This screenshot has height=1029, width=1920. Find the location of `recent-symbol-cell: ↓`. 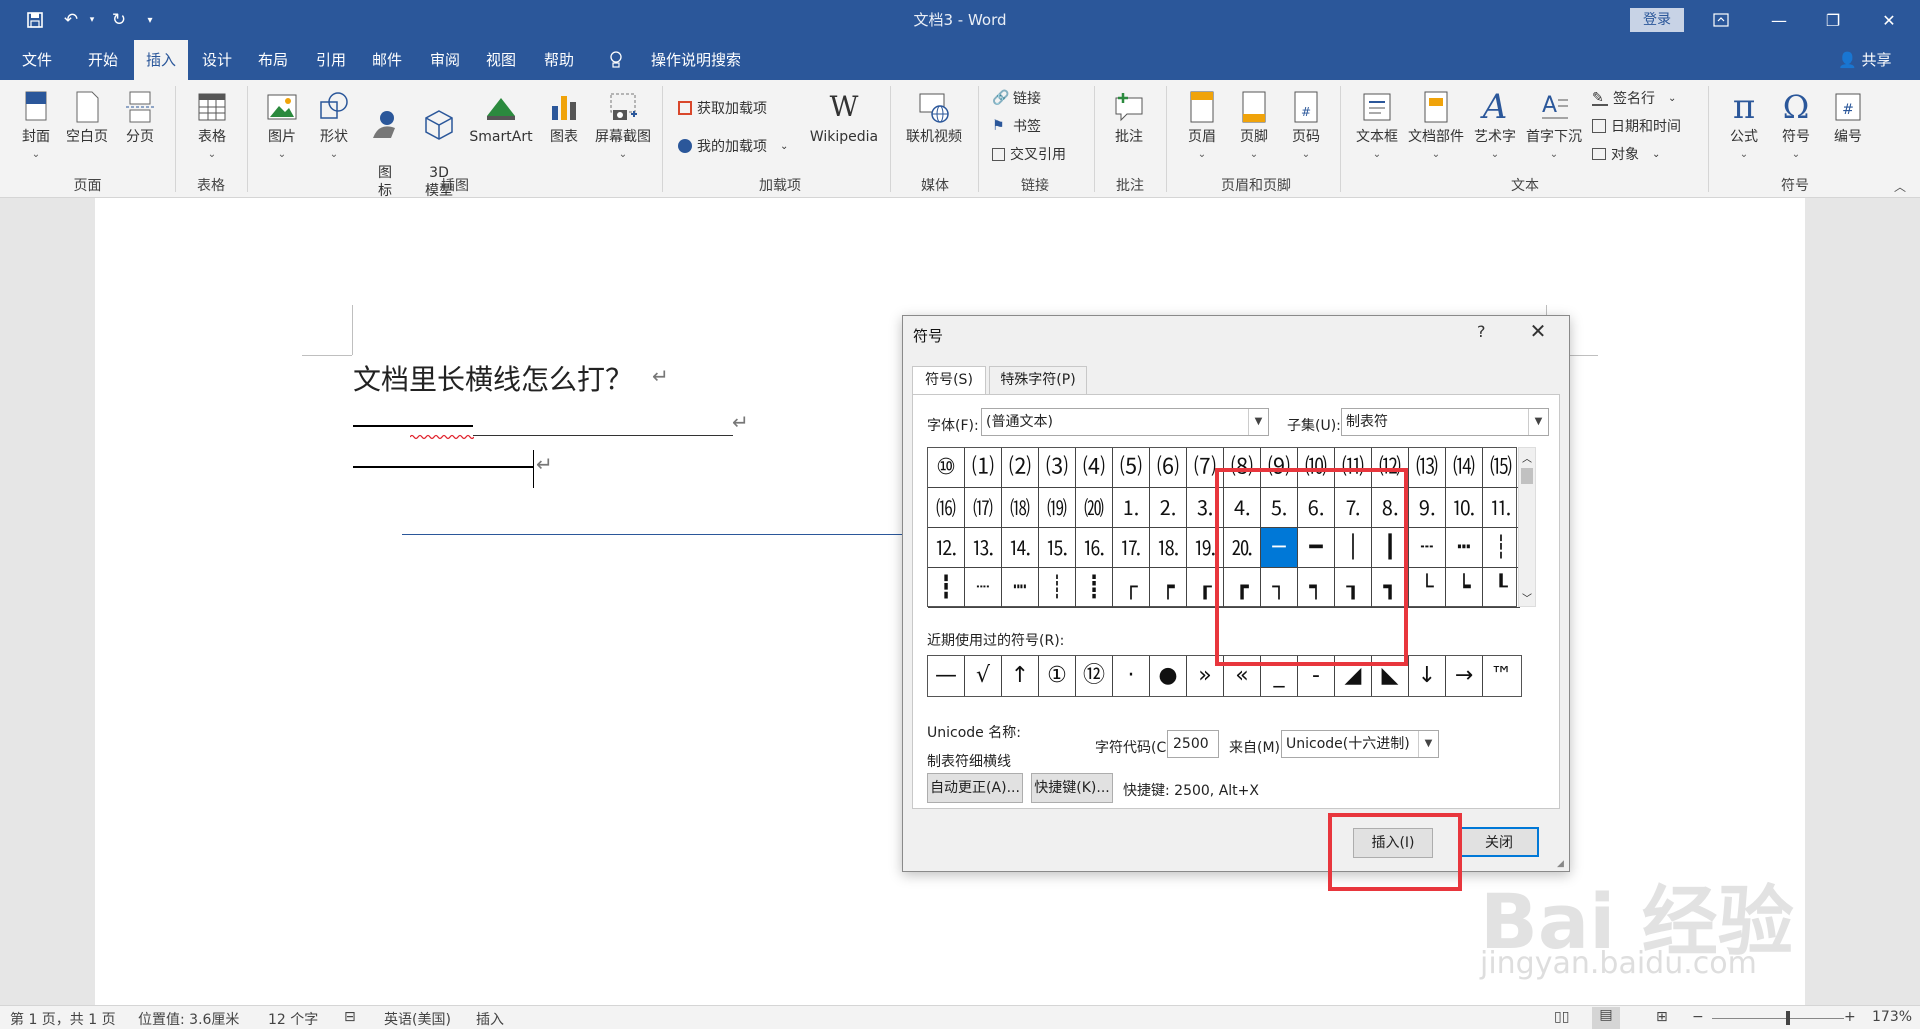

recent-symbol-cell: ↓ is located at coordinates (1427, 676).